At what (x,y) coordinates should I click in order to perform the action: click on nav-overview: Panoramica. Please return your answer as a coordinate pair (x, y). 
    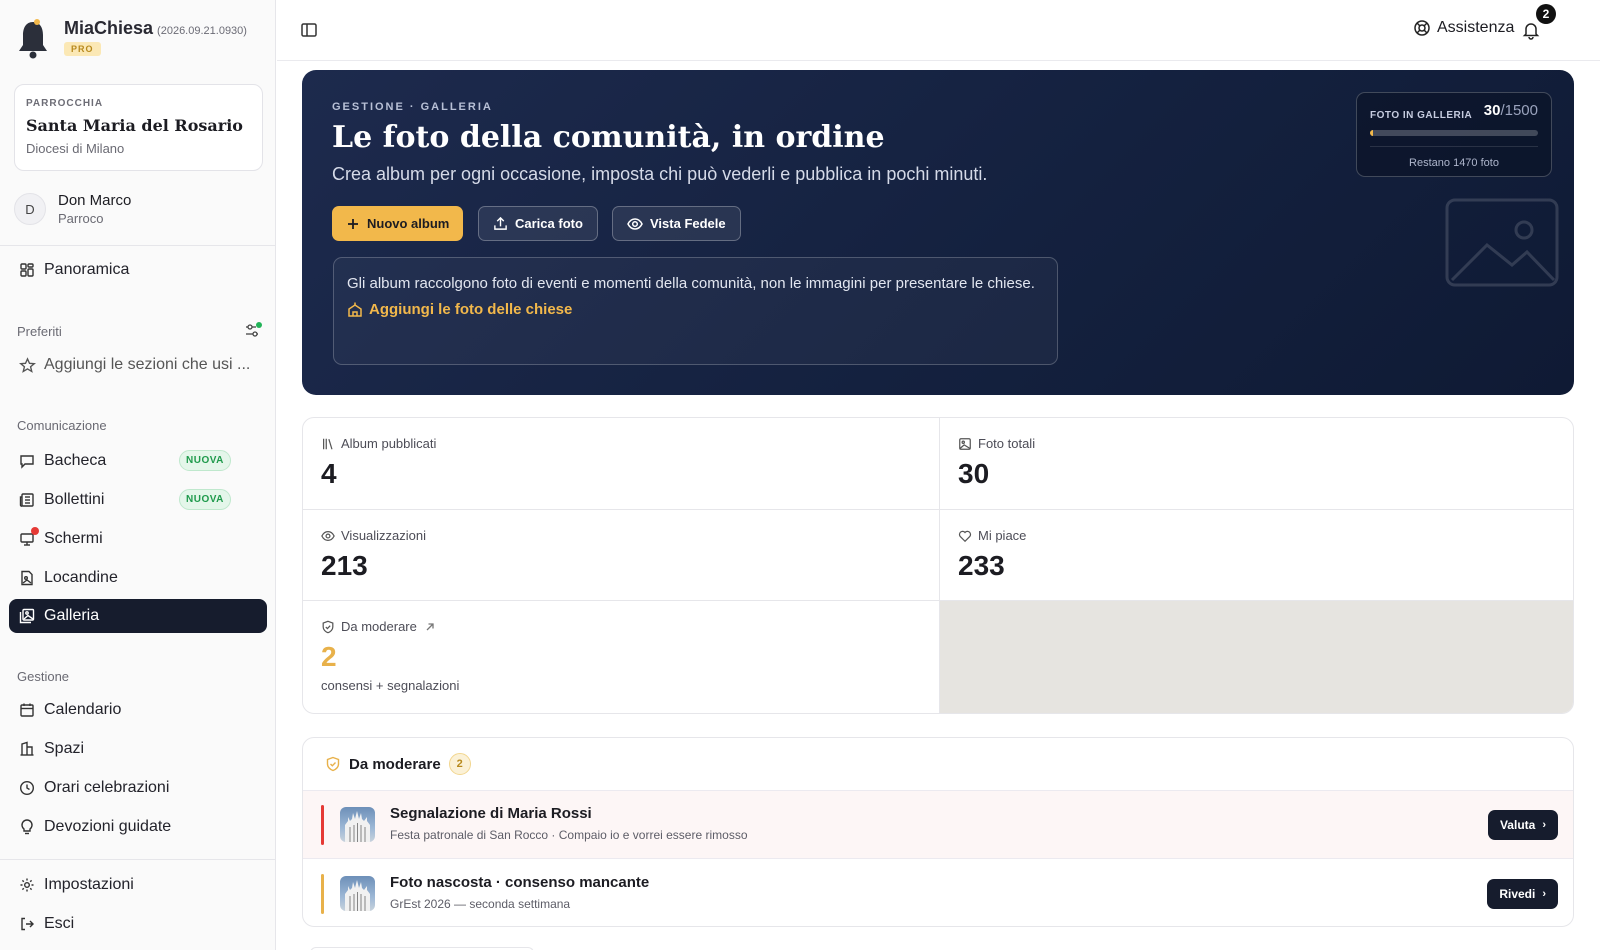
    Looking at the image, I should click on (138, 270).